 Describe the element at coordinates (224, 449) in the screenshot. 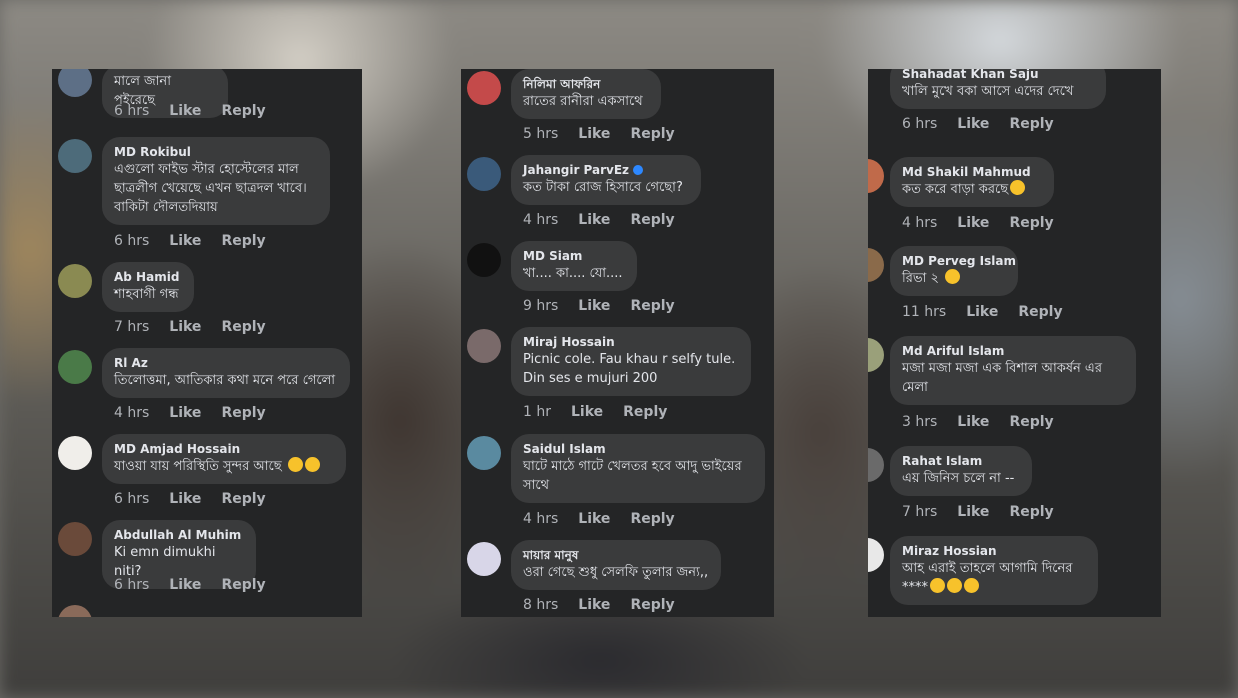

I see `comment-author: MD Amjad Hossain` at that location.